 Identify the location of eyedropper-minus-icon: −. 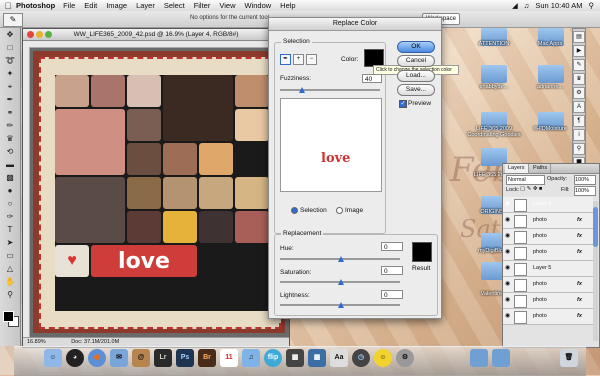
(311, 59).